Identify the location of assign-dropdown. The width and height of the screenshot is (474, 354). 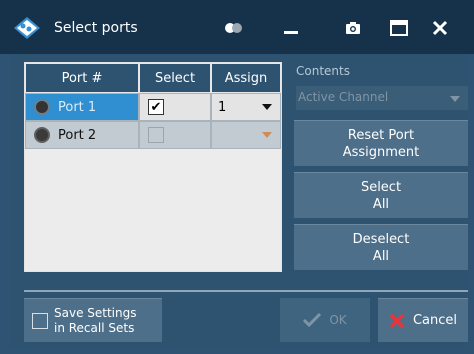
(246, 135).